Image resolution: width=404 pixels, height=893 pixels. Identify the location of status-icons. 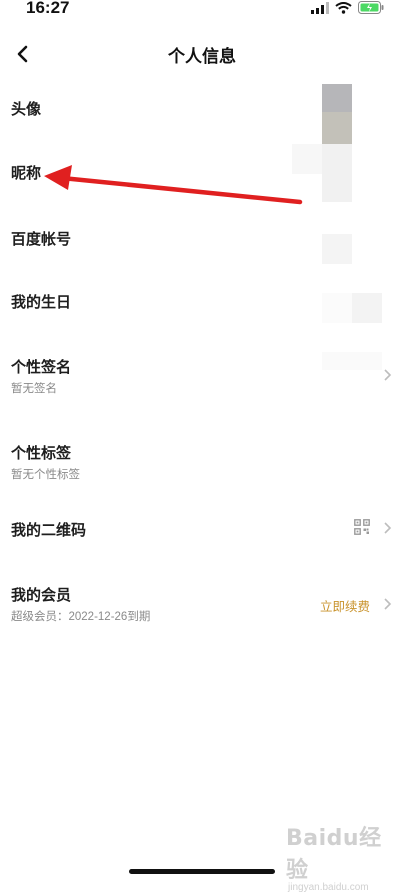
(347, 7).